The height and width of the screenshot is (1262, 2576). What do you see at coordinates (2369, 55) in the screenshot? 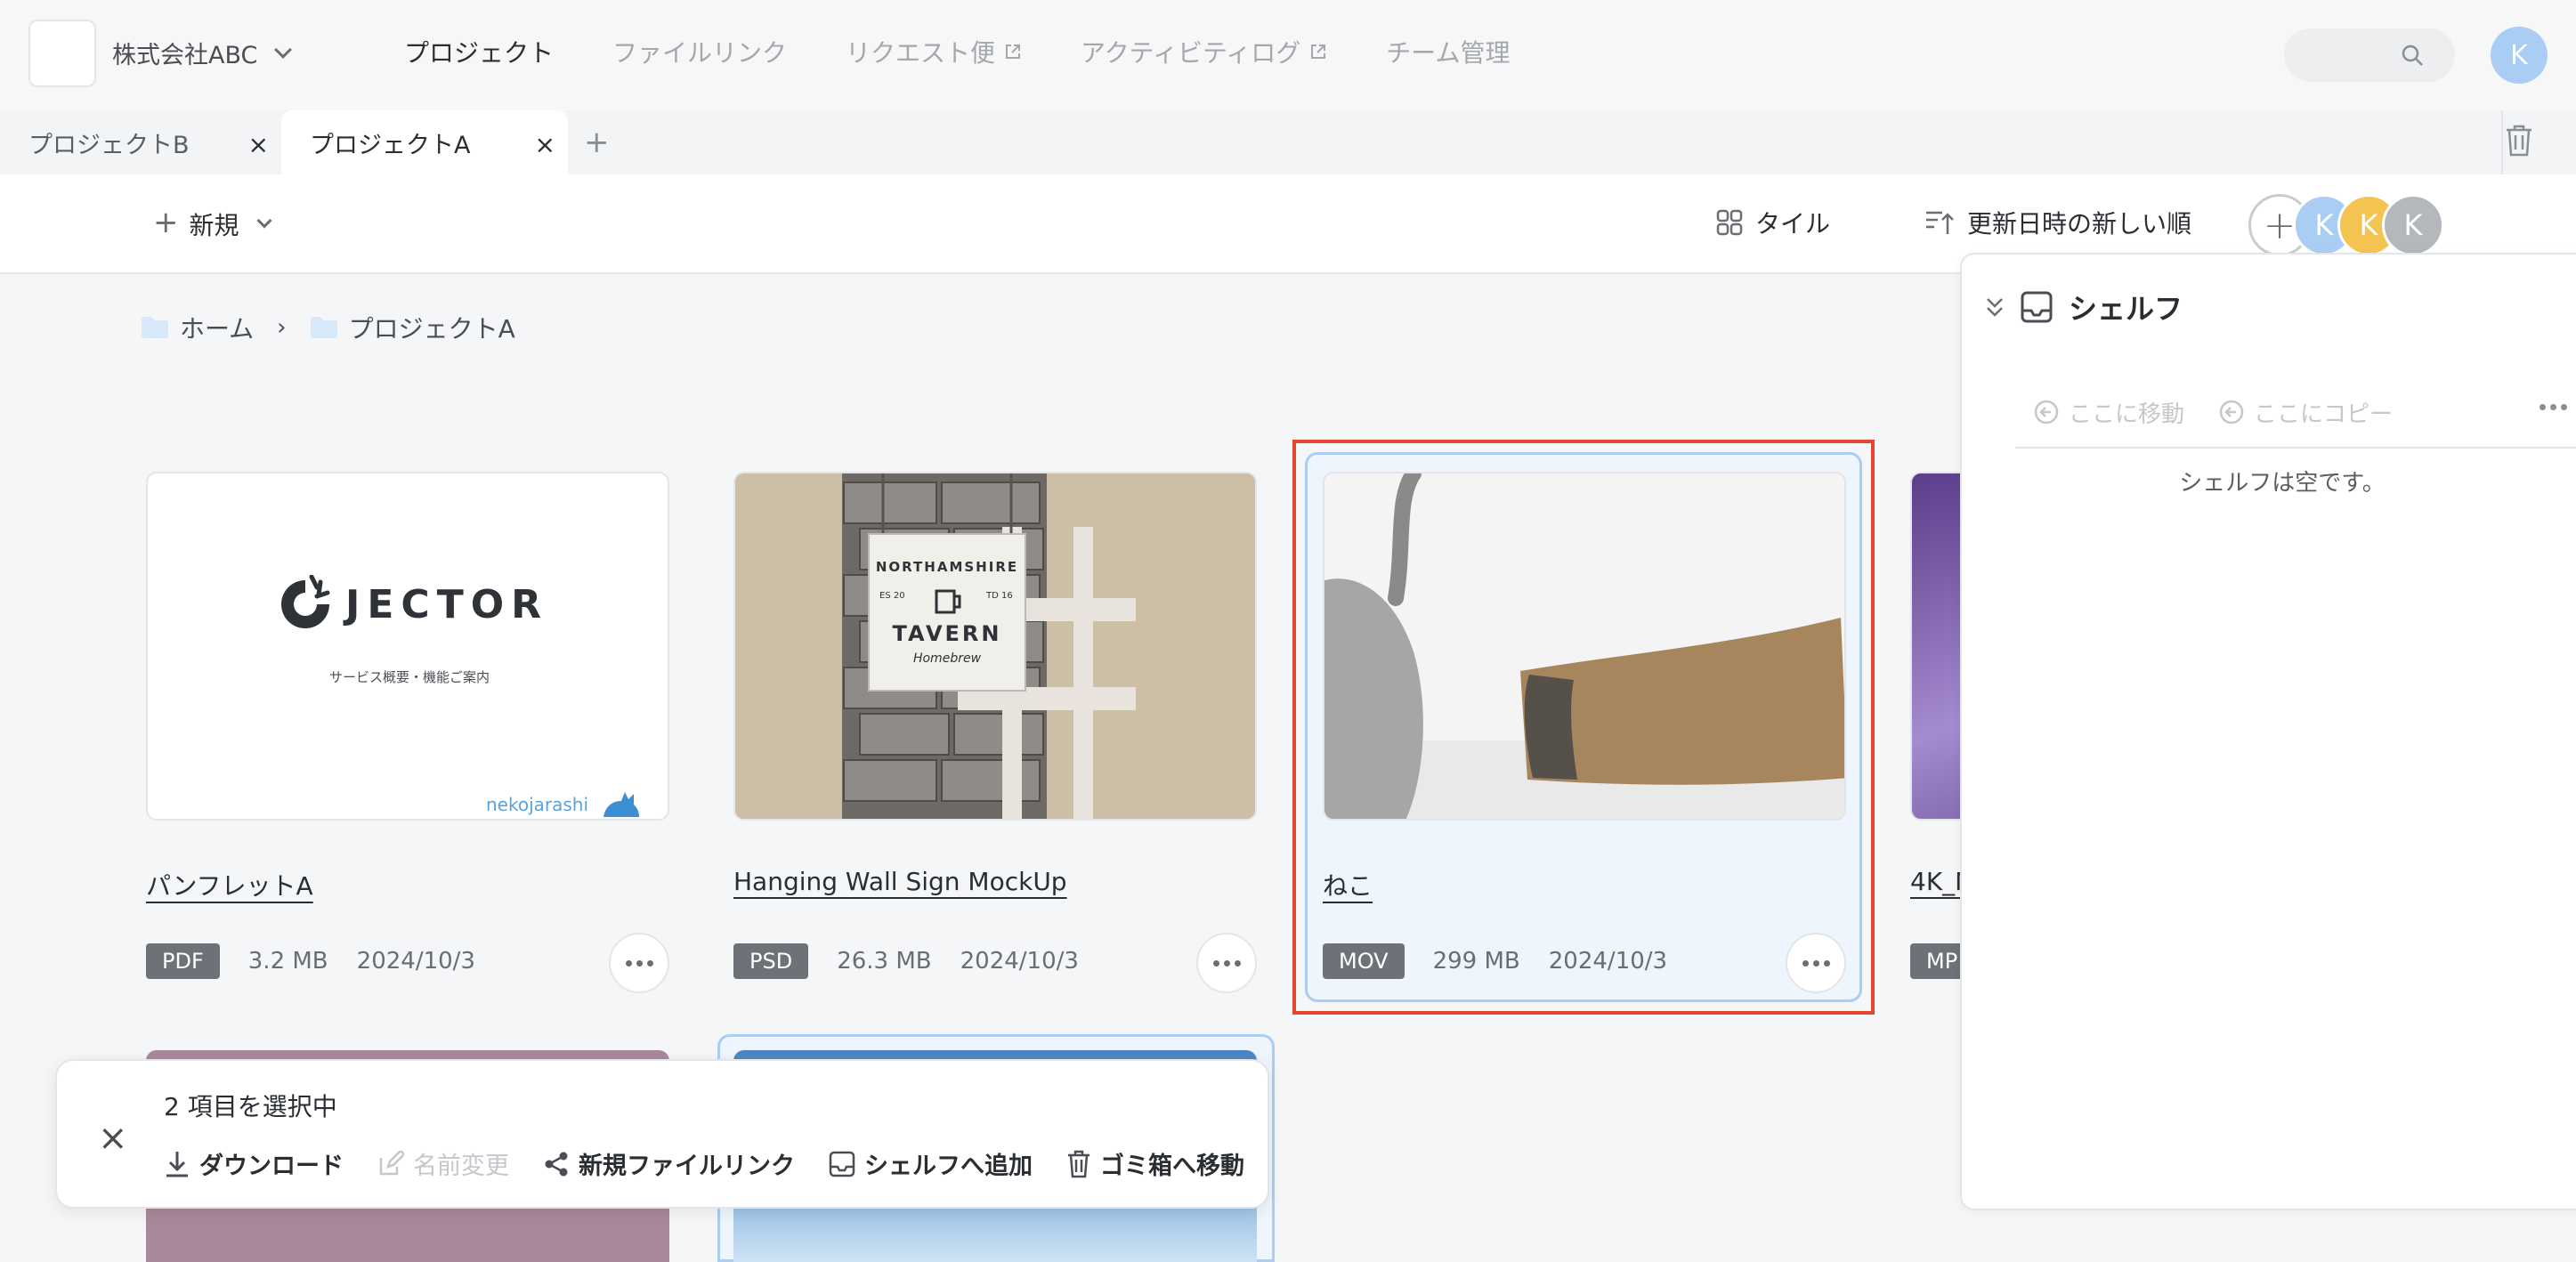
I see `search-box` at bounding box center [2369, 55].